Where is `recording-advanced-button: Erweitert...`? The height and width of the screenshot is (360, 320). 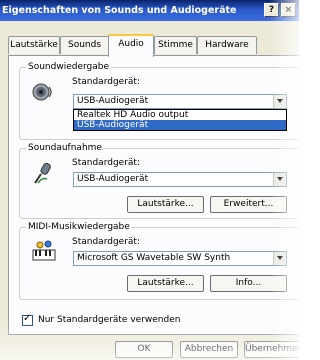
recording-advanced-button: Erweitert... is located at coordinates (248, 204).